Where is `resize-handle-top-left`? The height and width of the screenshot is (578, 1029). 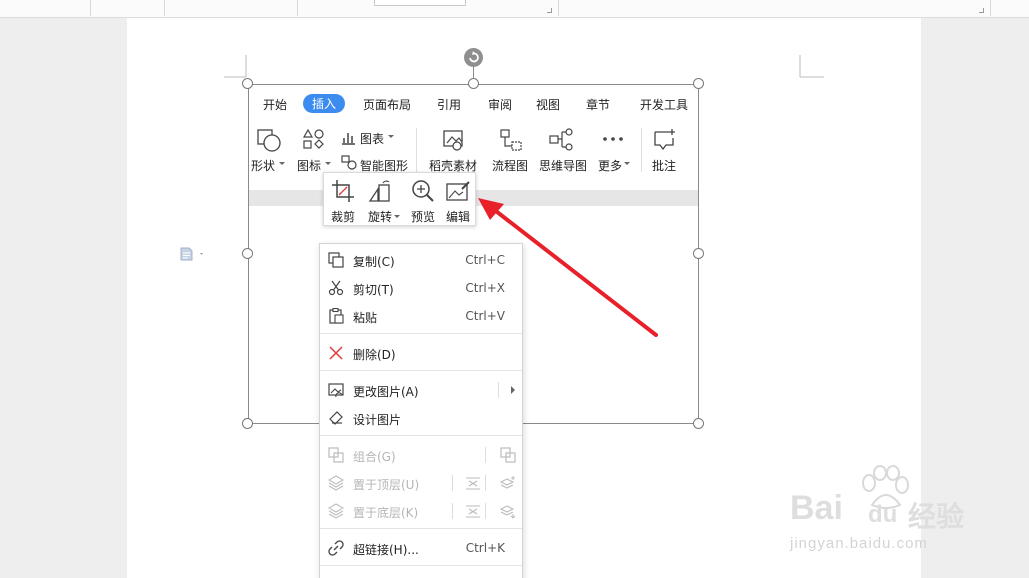 resize-handle-top-left is located at coordinates (247, 83).